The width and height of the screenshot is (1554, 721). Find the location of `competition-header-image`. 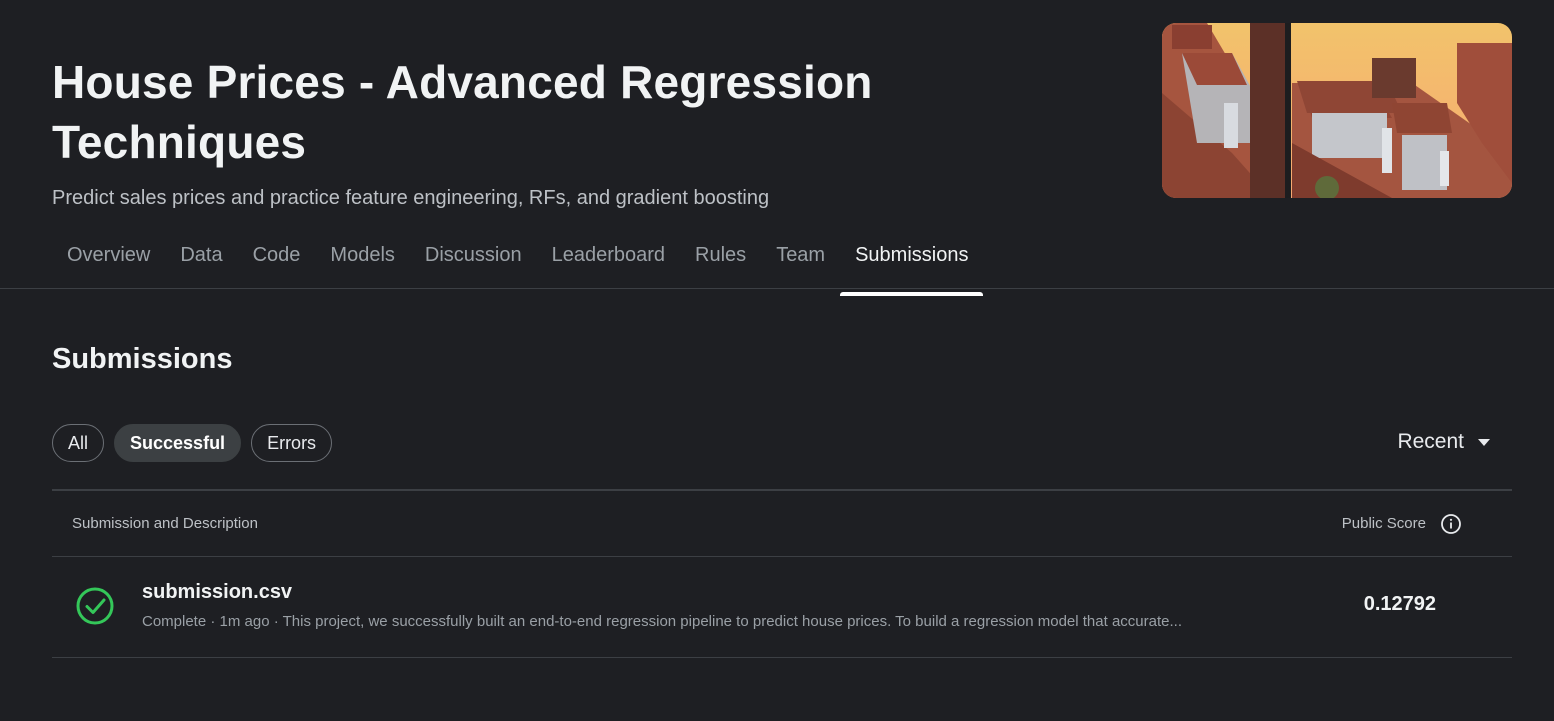

competition-header-image is located at coordinates (1337, 110).